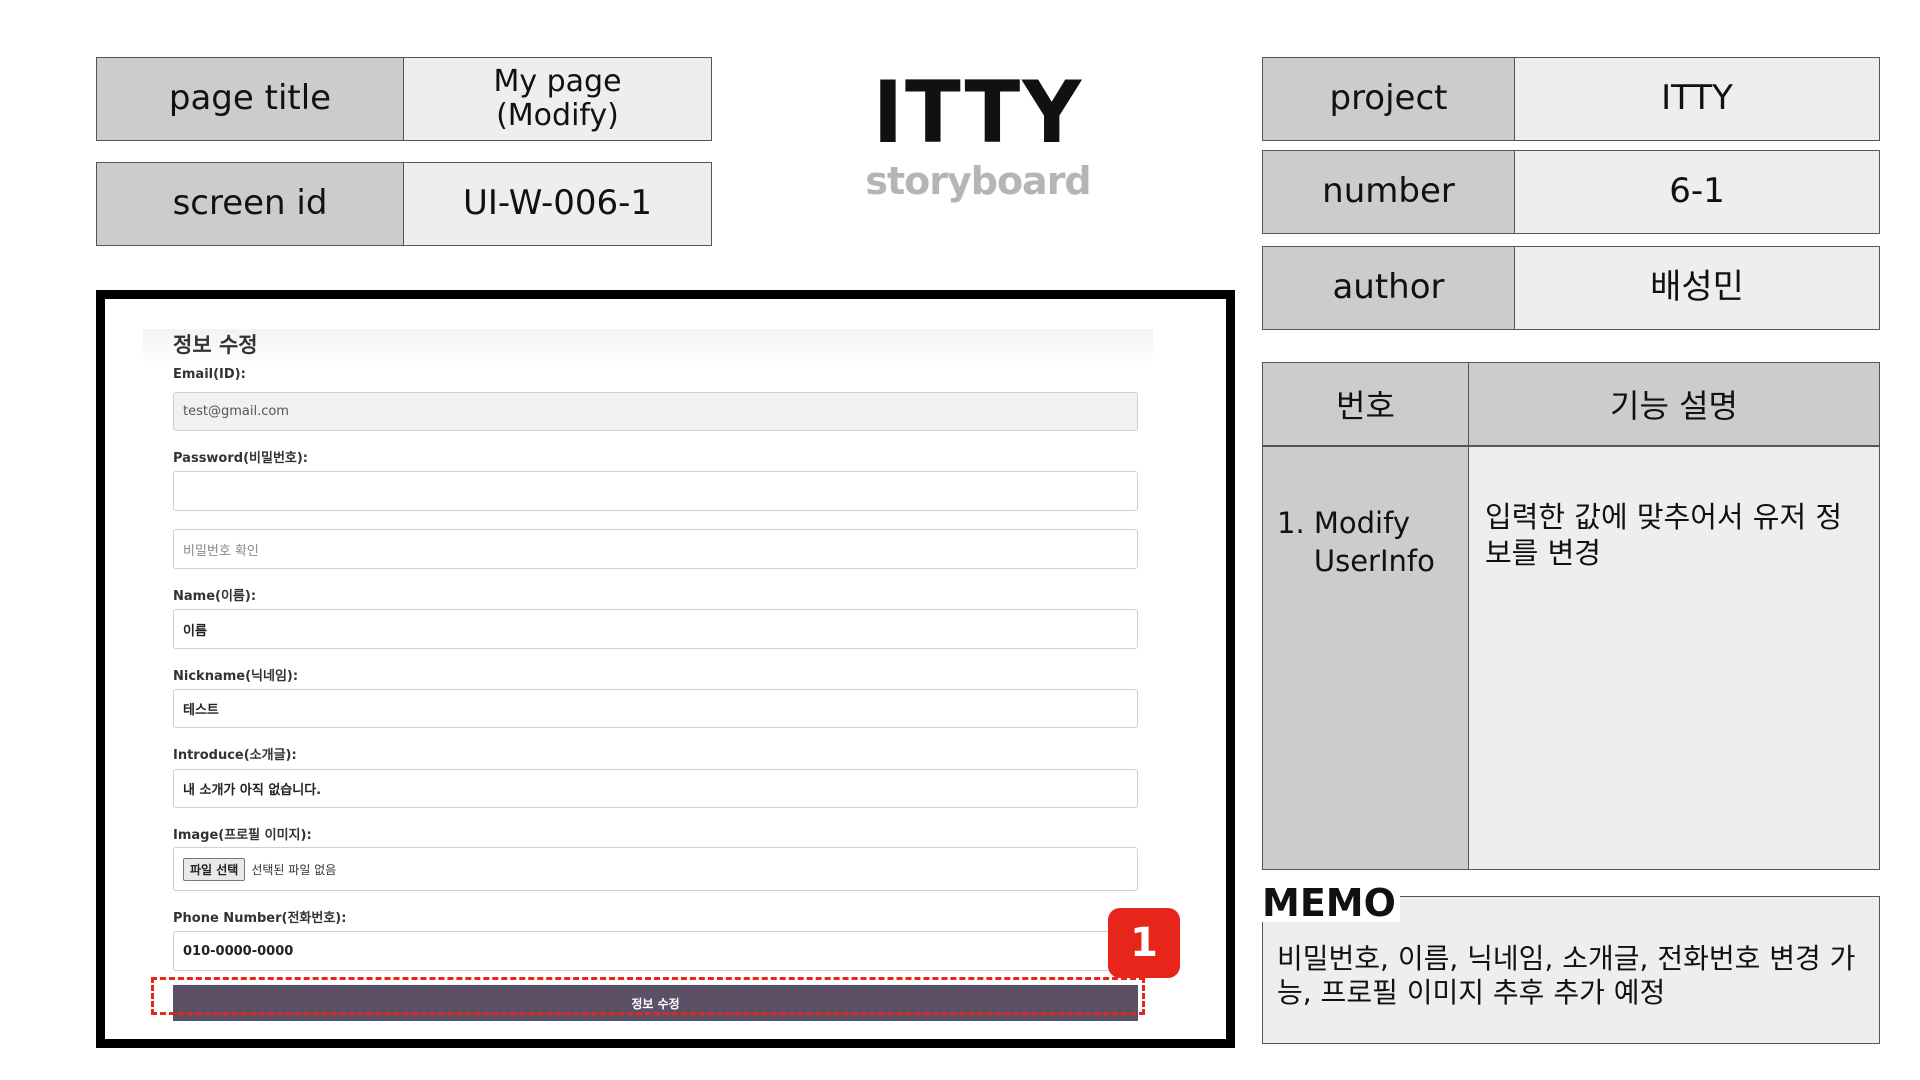  Describe the element at coordinates (241, 458) in the screenshot. I see `password-label: Password(비밀번호):` at that location.